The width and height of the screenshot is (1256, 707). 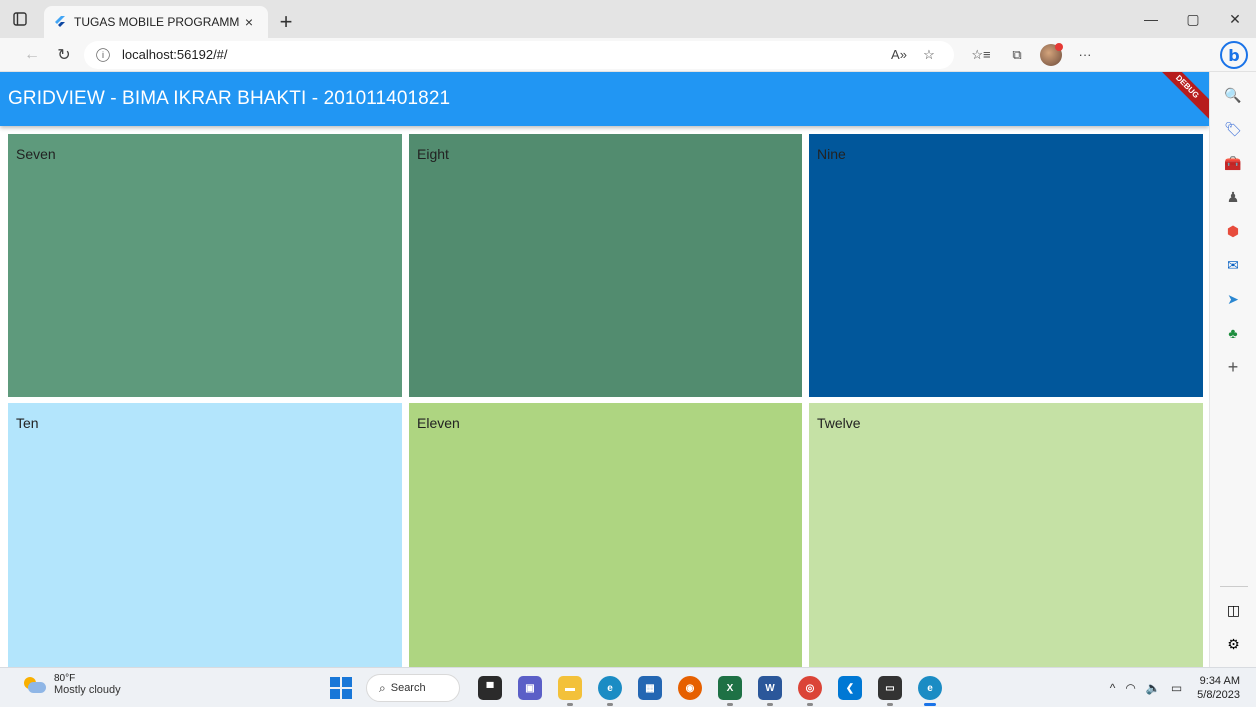 I want to click on tab-title: TUGAS MOBILE PROGRAMMING, so click(x=157, y=22).